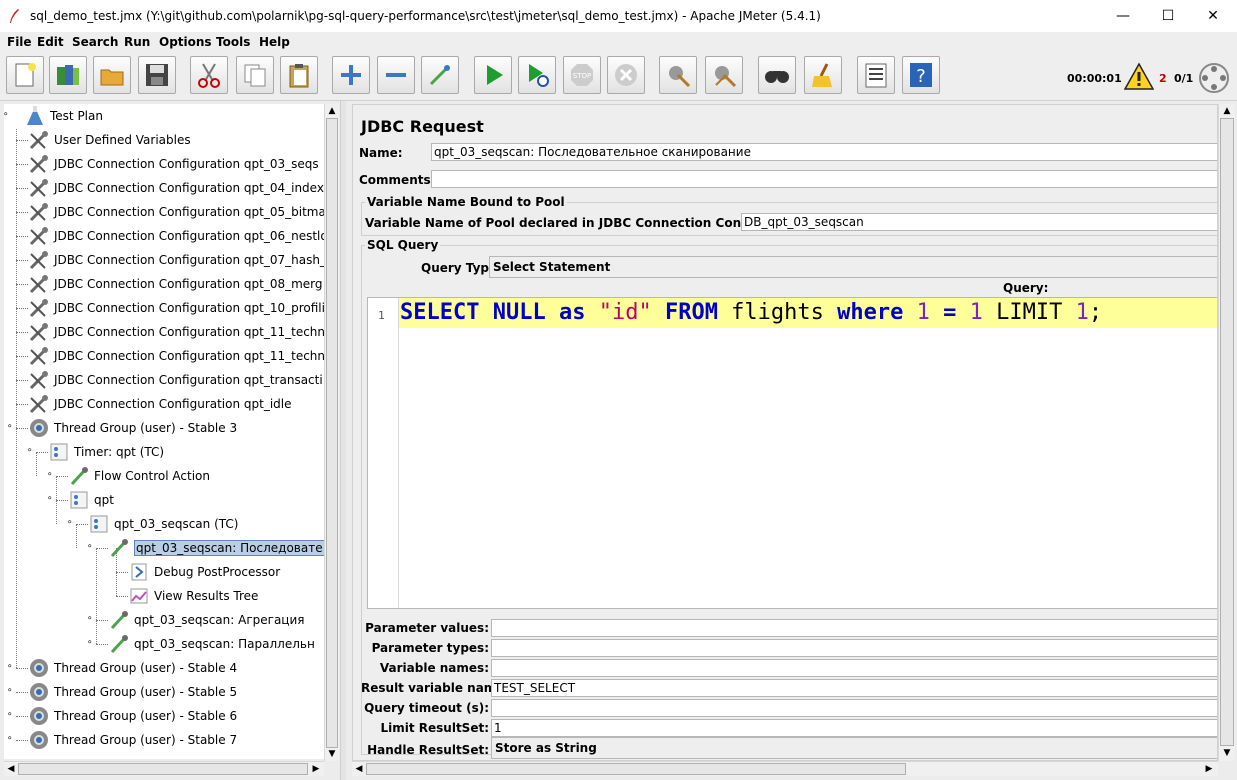  Describe the element at coordinates (164, 428) in the screenshot. I see `tree-node: ⚬ Thread Group (user) - Stable 3` at that location.